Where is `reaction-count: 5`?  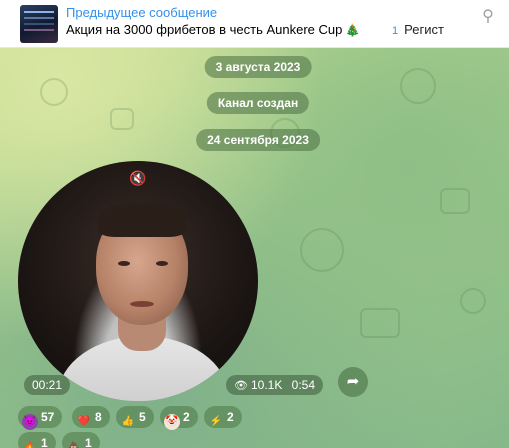
reaction-count: 5 is located at coordinates (142, 417).